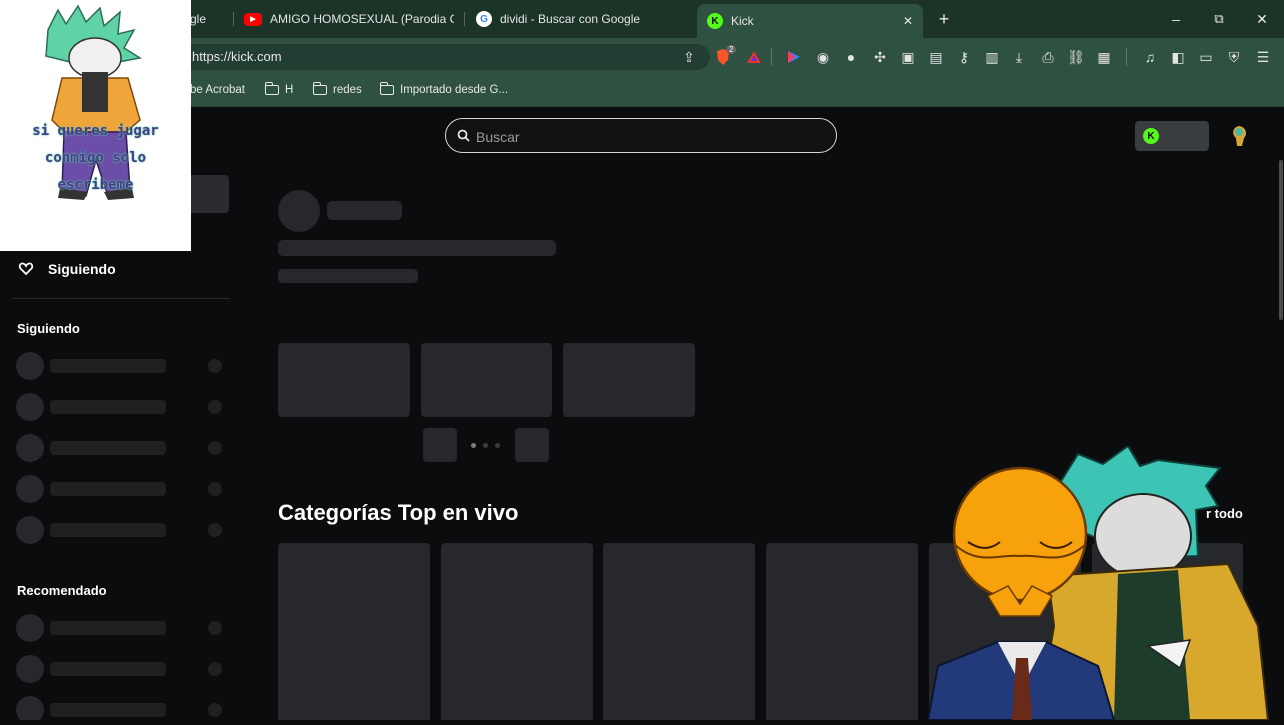 The width and height of the screenshot is (1284, 725). I want to click on reader-icon: ▤, so click(936, 57).